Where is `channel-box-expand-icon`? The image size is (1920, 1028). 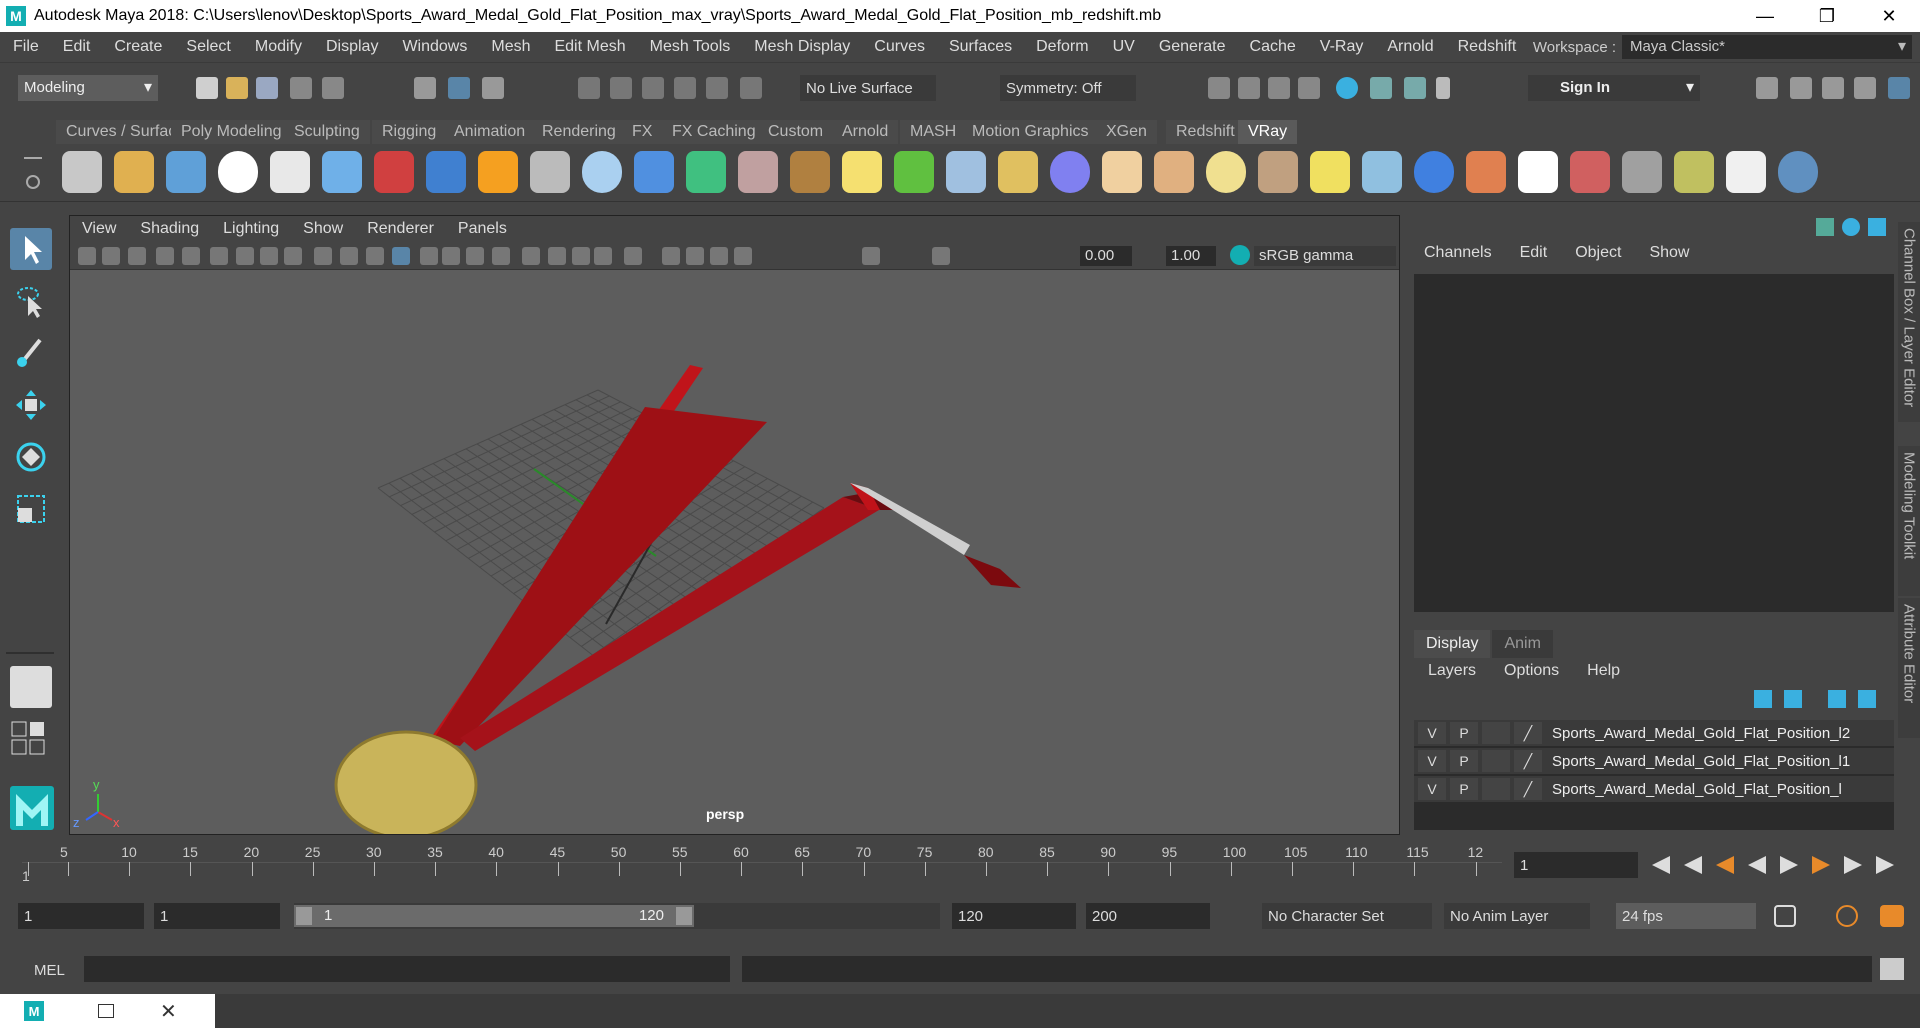 channel-box-expand-icon is located at coordinates (1877, 227).